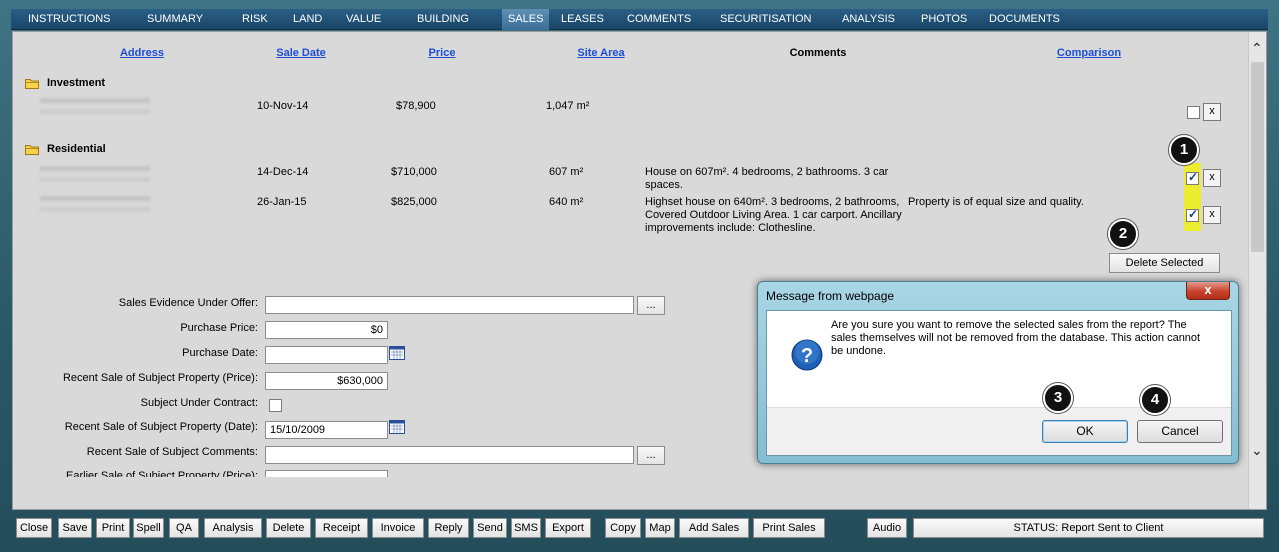 The height and width of the screenshot is (552, 1279). Describe the element at coordinates (830, 296) in the screenshot. I see `dialog-title: Message from webpage` at that location.